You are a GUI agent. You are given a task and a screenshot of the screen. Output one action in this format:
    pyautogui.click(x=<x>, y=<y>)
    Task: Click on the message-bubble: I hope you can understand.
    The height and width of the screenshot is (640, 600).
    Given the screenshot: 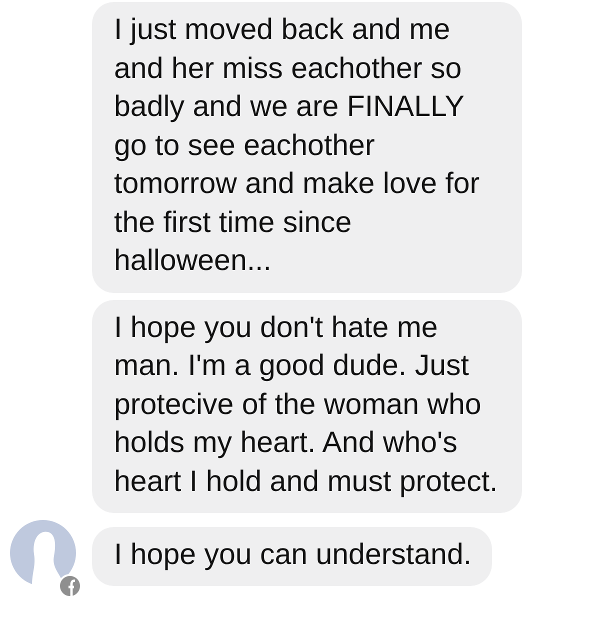 What is the action you would take?
    pyautogui.click(x=292, y=556)
    